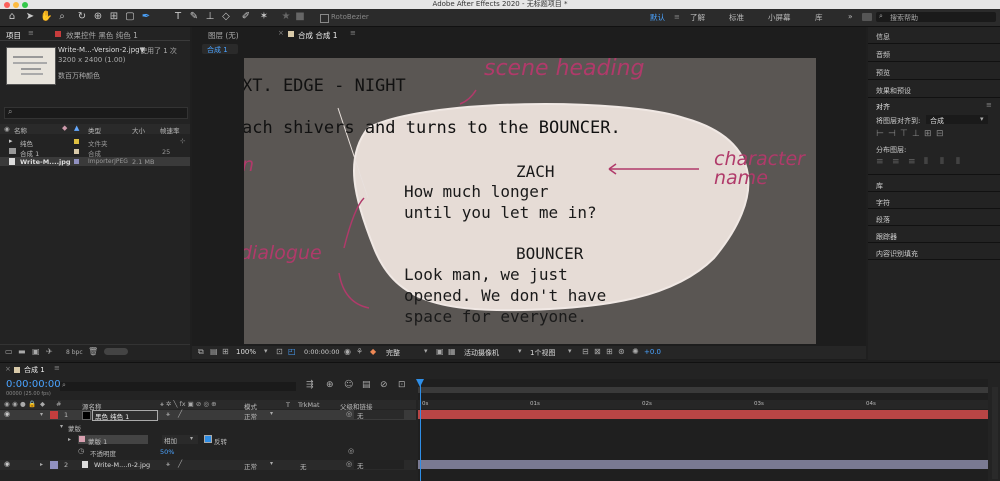 The image size is (1000, 481). Describe the element at coordinates (138, 130) in the screenshot. I see `column-size: 大小` at that location.